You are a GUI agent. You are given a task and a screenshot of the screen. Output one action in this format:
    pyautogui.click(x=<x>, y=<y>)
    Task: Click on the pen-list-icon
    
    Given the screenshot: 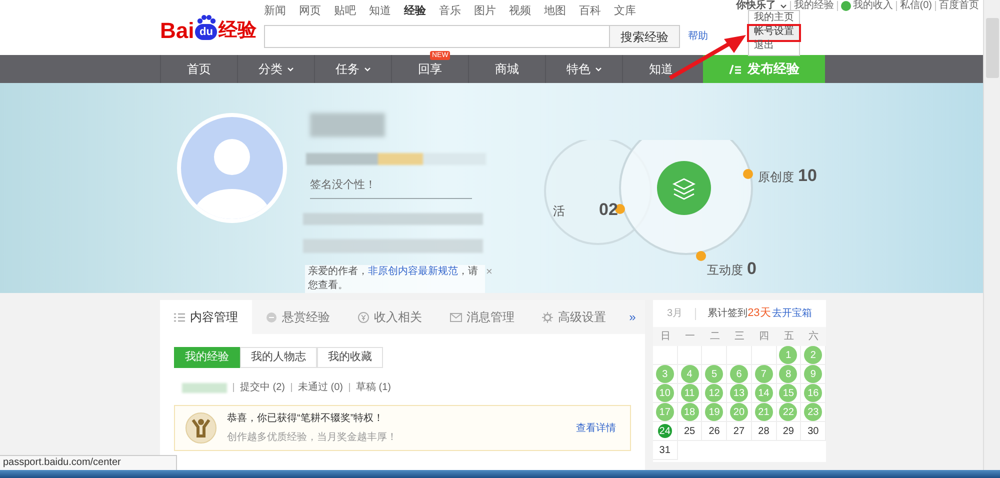 What is the action you would take?
    pyautogui.click(x=735, y=69)
    